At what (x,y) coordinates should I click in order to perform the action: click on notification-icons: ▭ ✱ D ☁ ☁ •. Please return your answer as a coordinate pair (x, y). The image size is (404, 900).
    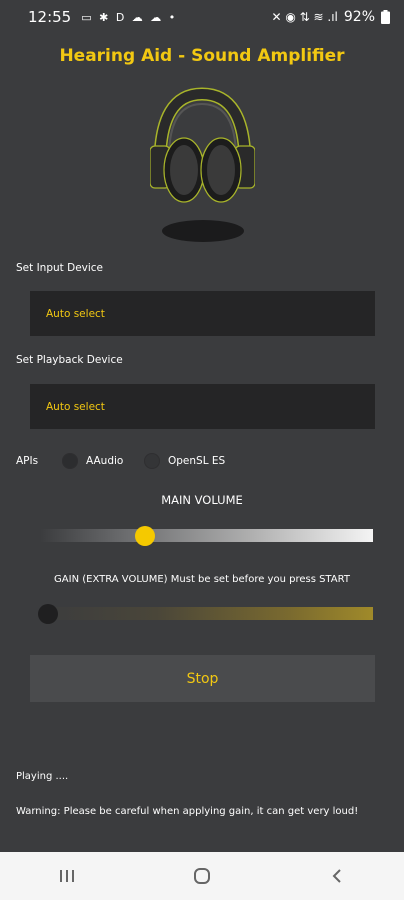
    Looking at the image, I should click on (129, 17).